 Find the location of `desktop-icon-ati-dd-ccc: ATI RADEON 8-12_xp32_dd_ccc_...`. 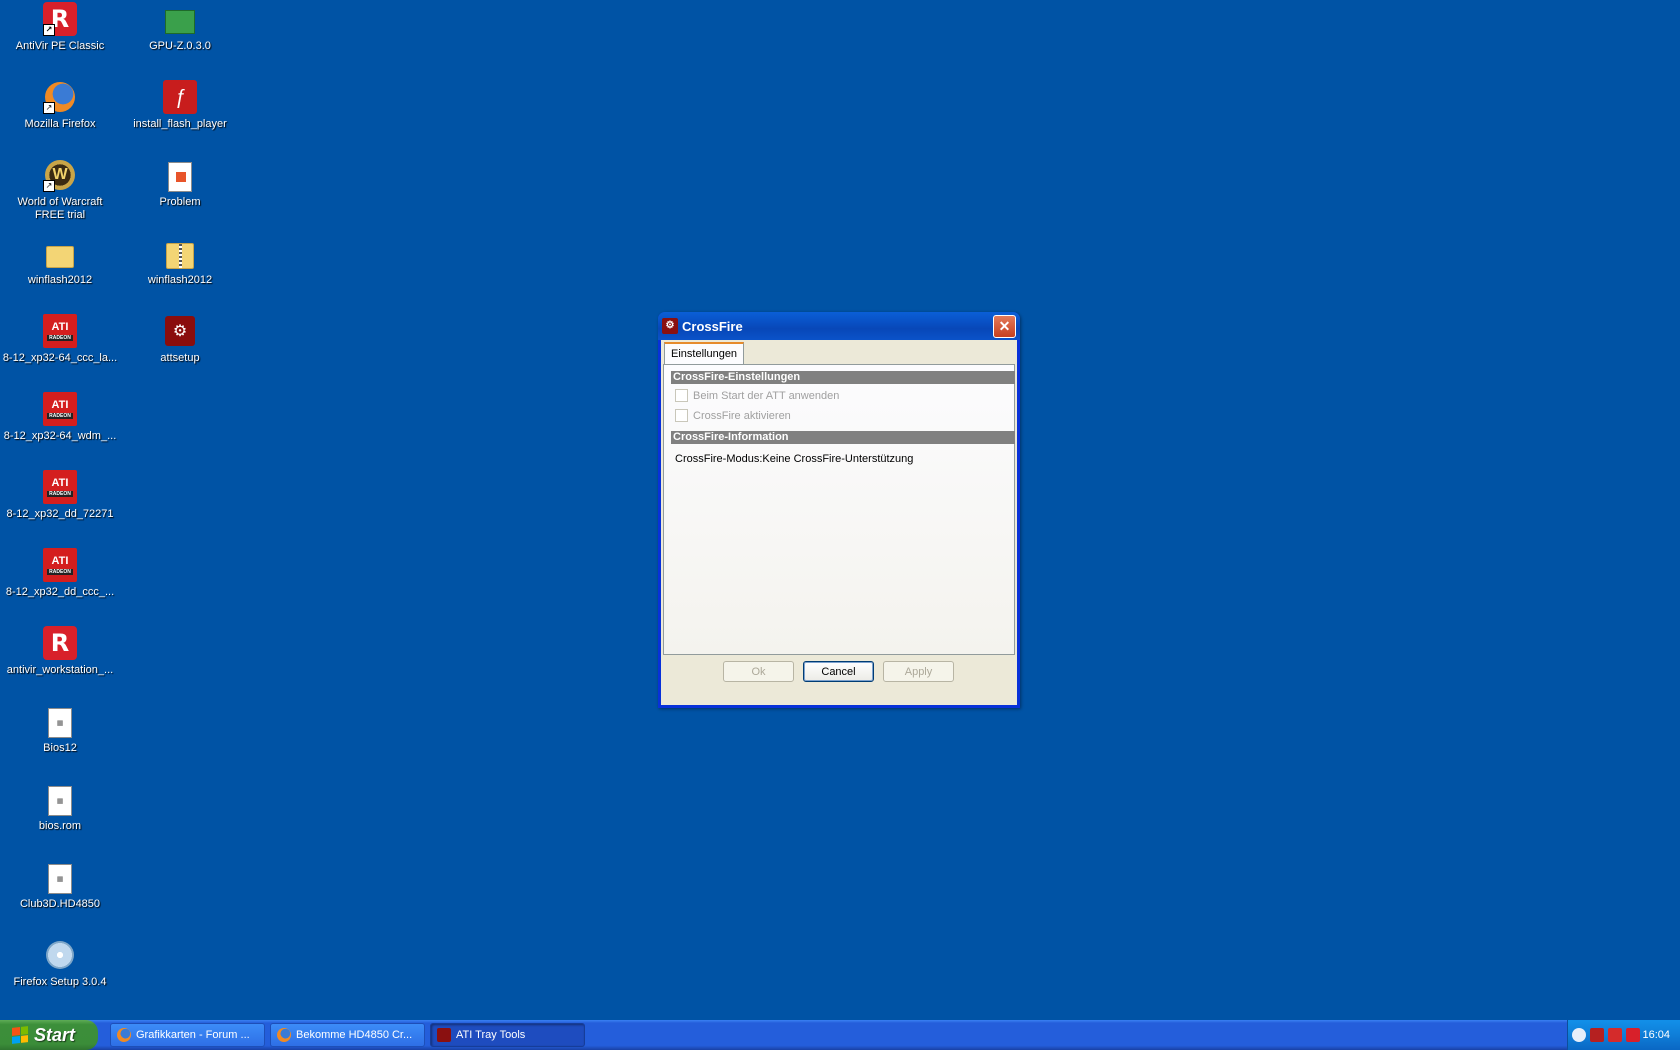

desktop-icon-ati-dd-ccc: ATI RADEON 8-12_xp32_dd_ccc_... is located at coordinates (60, 573).